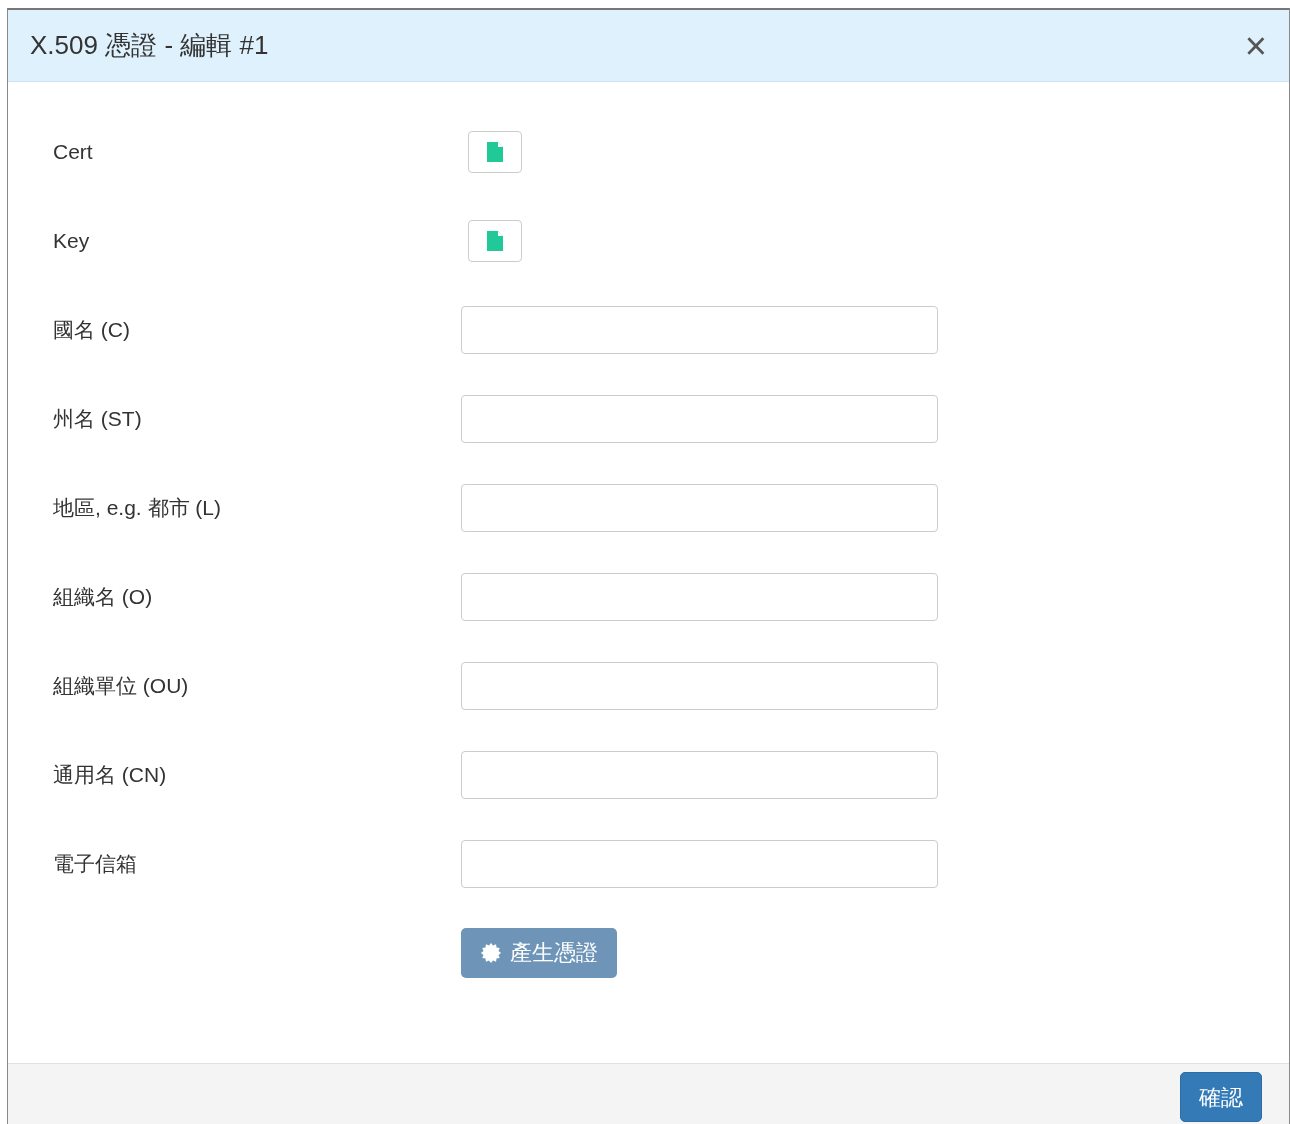 The height and width of the screenshot is (1124, 1290). What do you see at coordinates (121, 685) in the screenshot?
I see `field-label: 組織單位 (OU)` at bounding box center [121, 685].